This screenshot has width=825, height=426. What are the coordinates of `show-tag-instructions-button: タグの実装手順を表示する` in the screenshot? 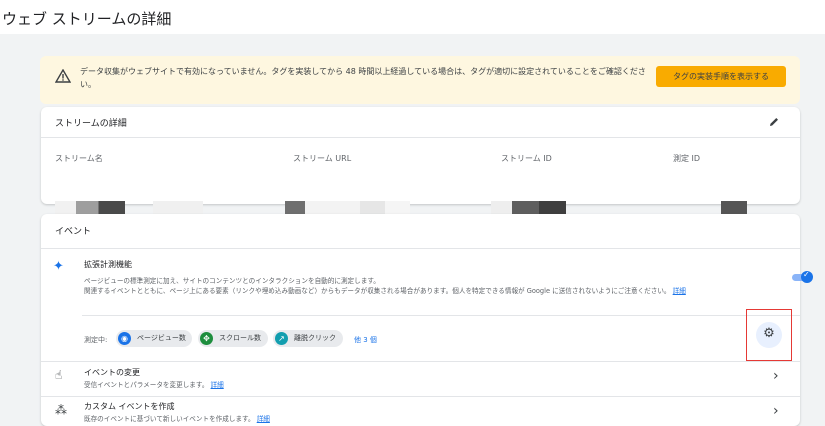 It's located at (721, 76).